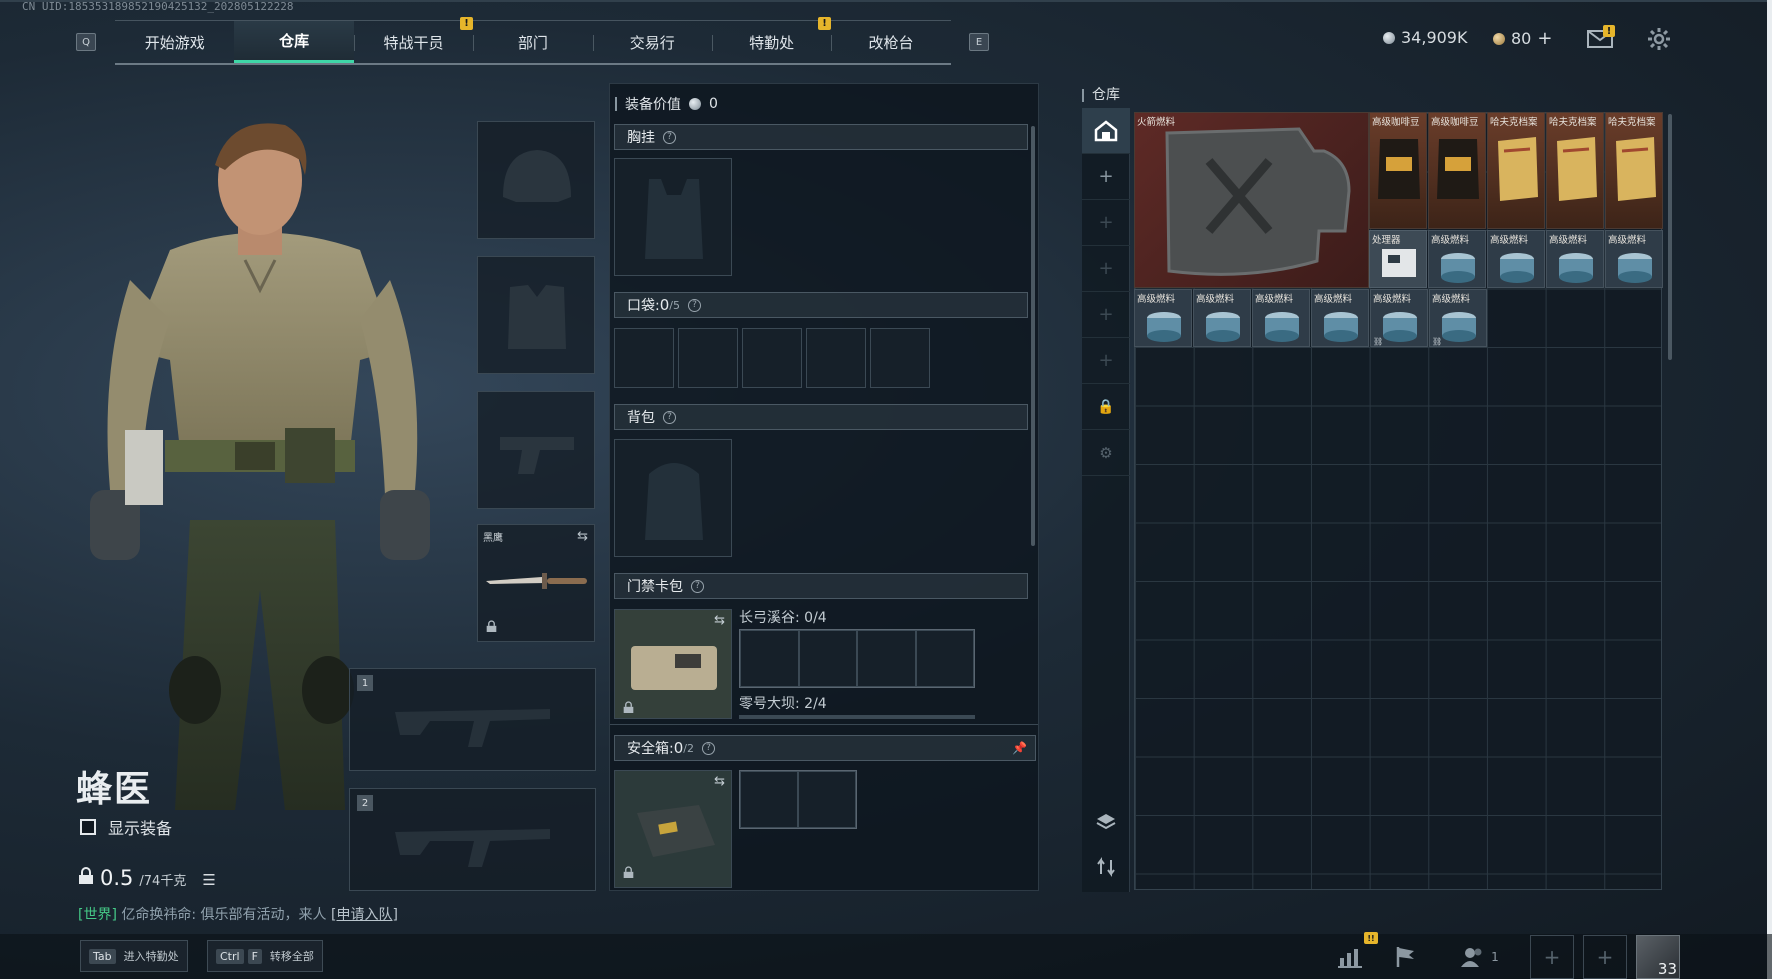 The height and width of the screenshot is (979, 1772). I want to click on add-gold-button: +, so click(1544, 38).